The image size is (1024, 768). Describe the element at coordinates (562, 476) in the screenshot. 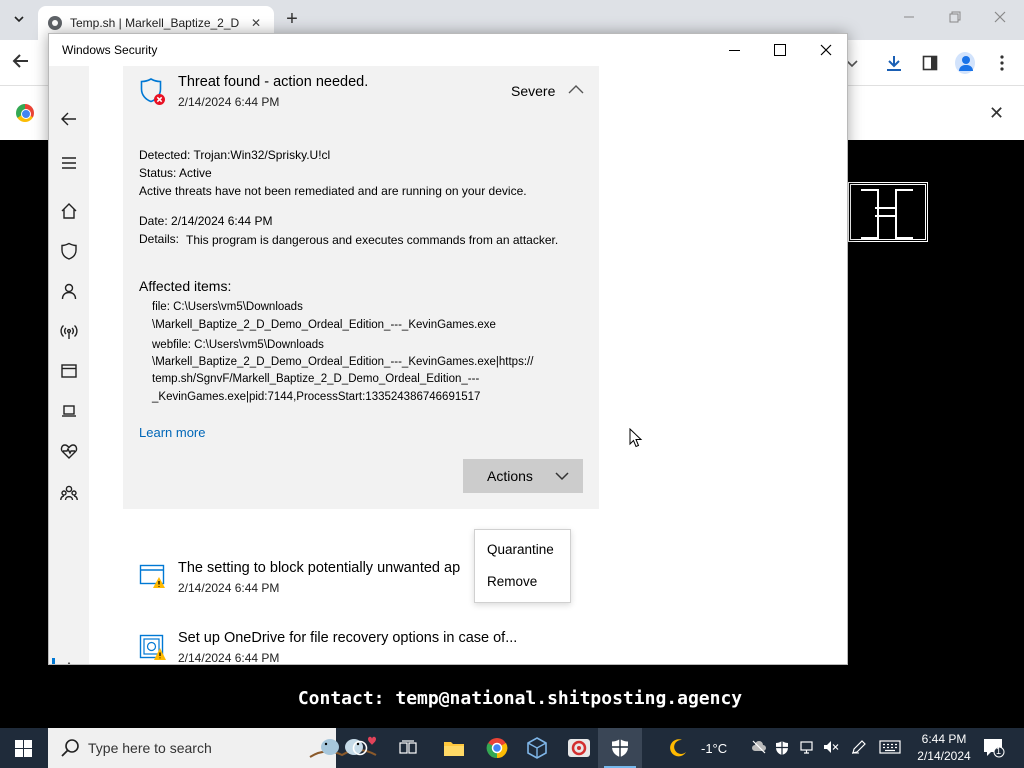

I see `chevron-down-icon` at that location.